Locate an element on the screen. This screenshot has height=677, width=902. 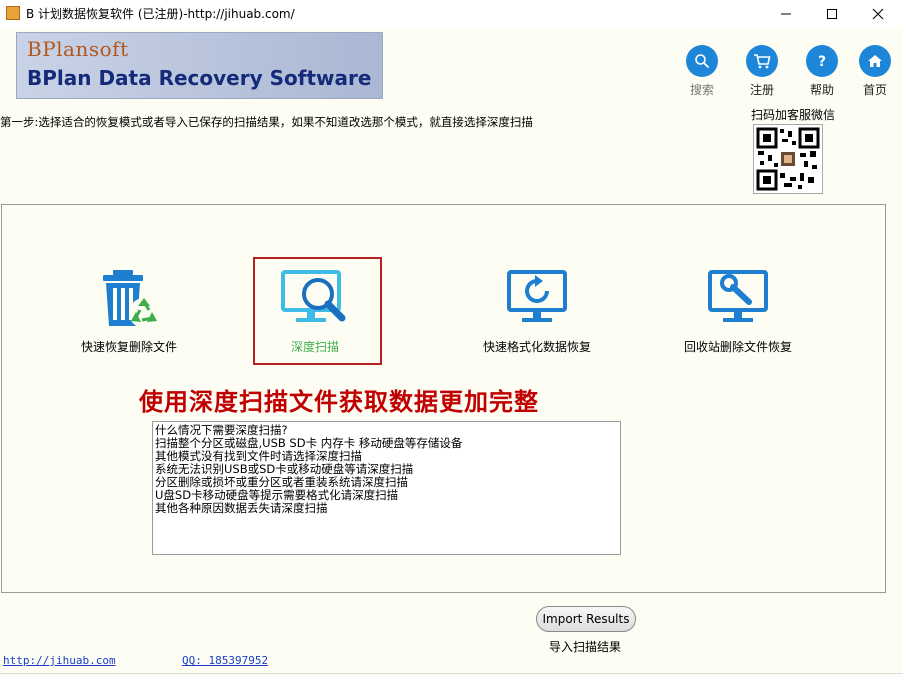
mode-quick-delete-label: 快速恢复删除文件 is located at coordinates (128, 347).